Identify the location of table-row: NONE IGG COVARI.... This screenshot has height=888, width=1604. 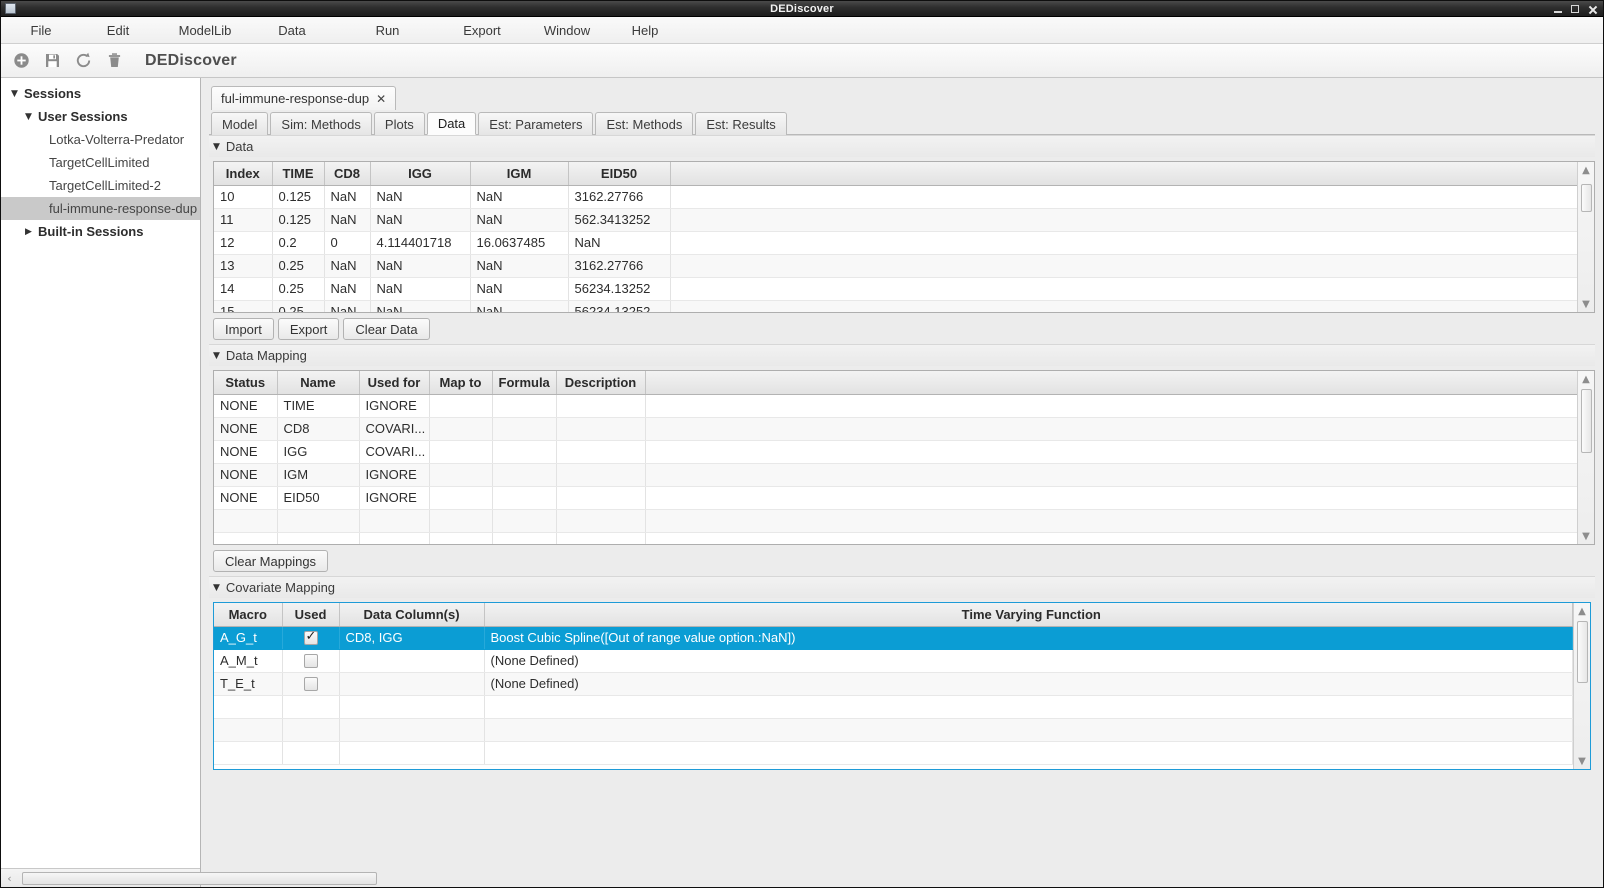
(895, 452).